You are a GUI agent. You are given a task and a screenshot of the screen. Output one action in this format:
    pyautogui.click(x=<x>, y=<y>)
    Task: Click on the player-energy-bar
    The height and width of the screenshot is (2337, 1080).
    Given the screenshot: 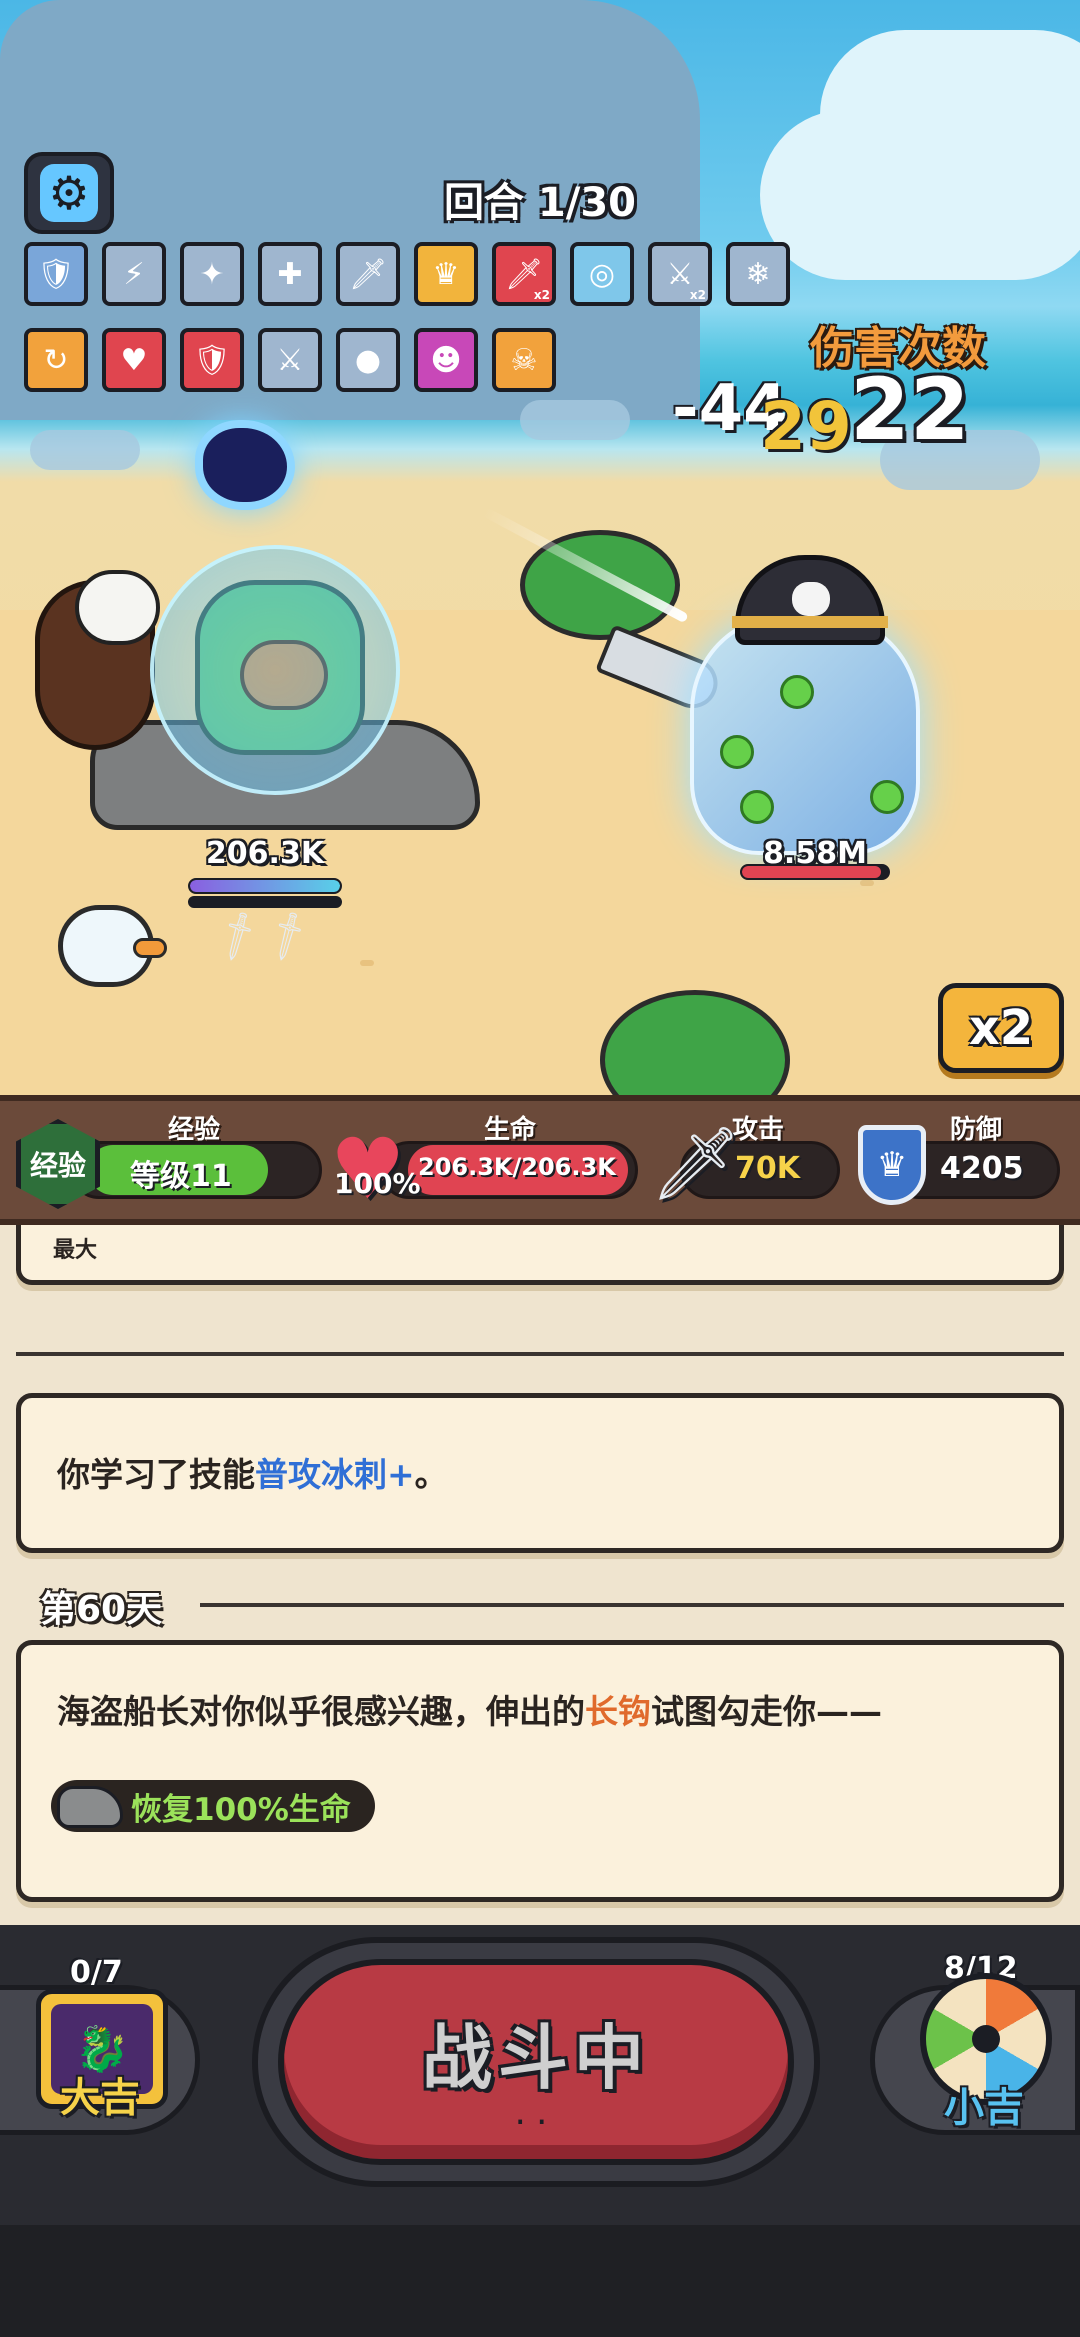 What is the action you would take?
    pyautogui.click(x=265, y=902)
    